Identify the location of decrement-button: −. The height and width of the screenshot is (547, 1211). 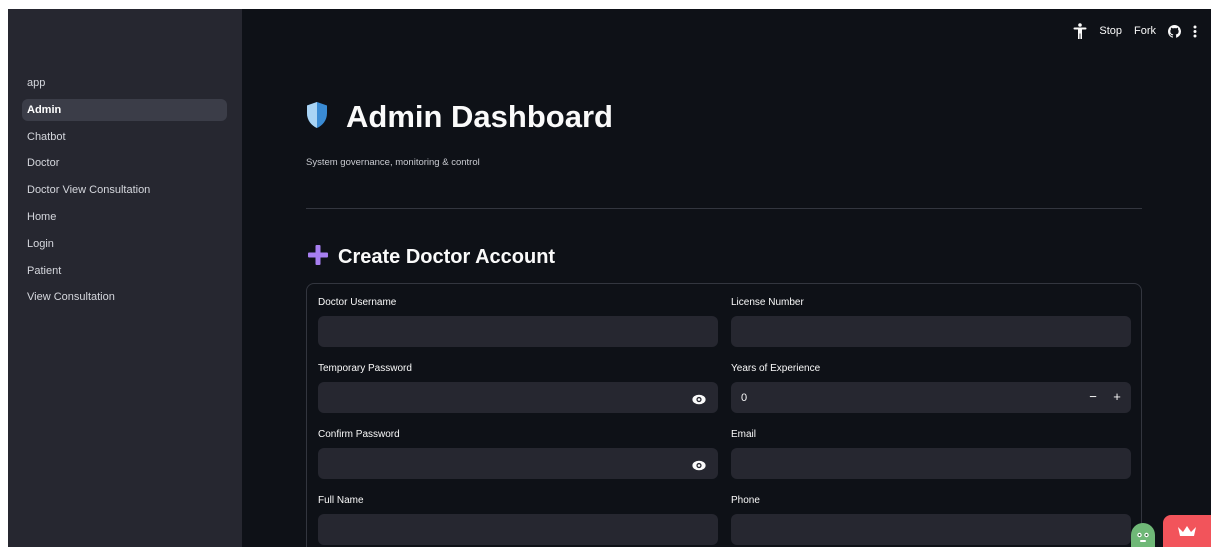
(1093, 397).